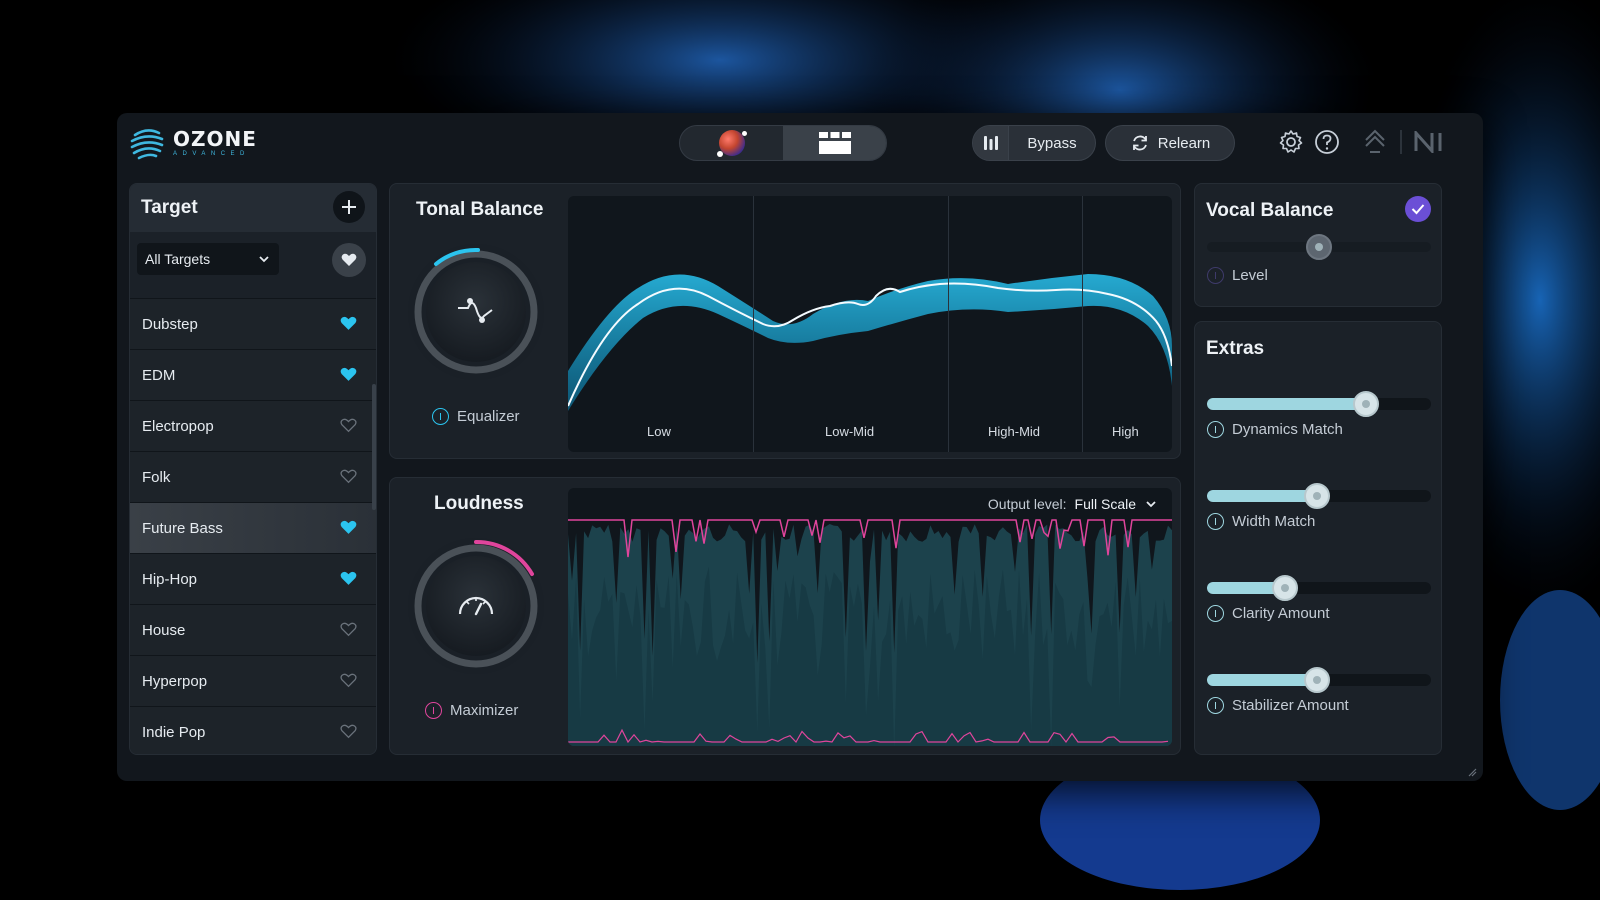 This screenshot has height=900, width=1600. Describe the element at coordinates (1073, 504) in the screenshot. I see `output-level-dropdown: Output level: Full Scale` at that location.